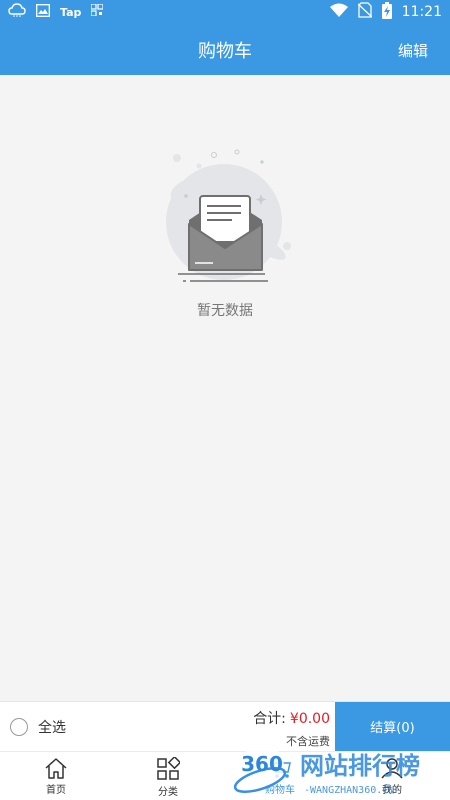 This screenshot has height=800, width=450. I want to click on total-summary: 合计: ¥0.00, so click(291, 718).